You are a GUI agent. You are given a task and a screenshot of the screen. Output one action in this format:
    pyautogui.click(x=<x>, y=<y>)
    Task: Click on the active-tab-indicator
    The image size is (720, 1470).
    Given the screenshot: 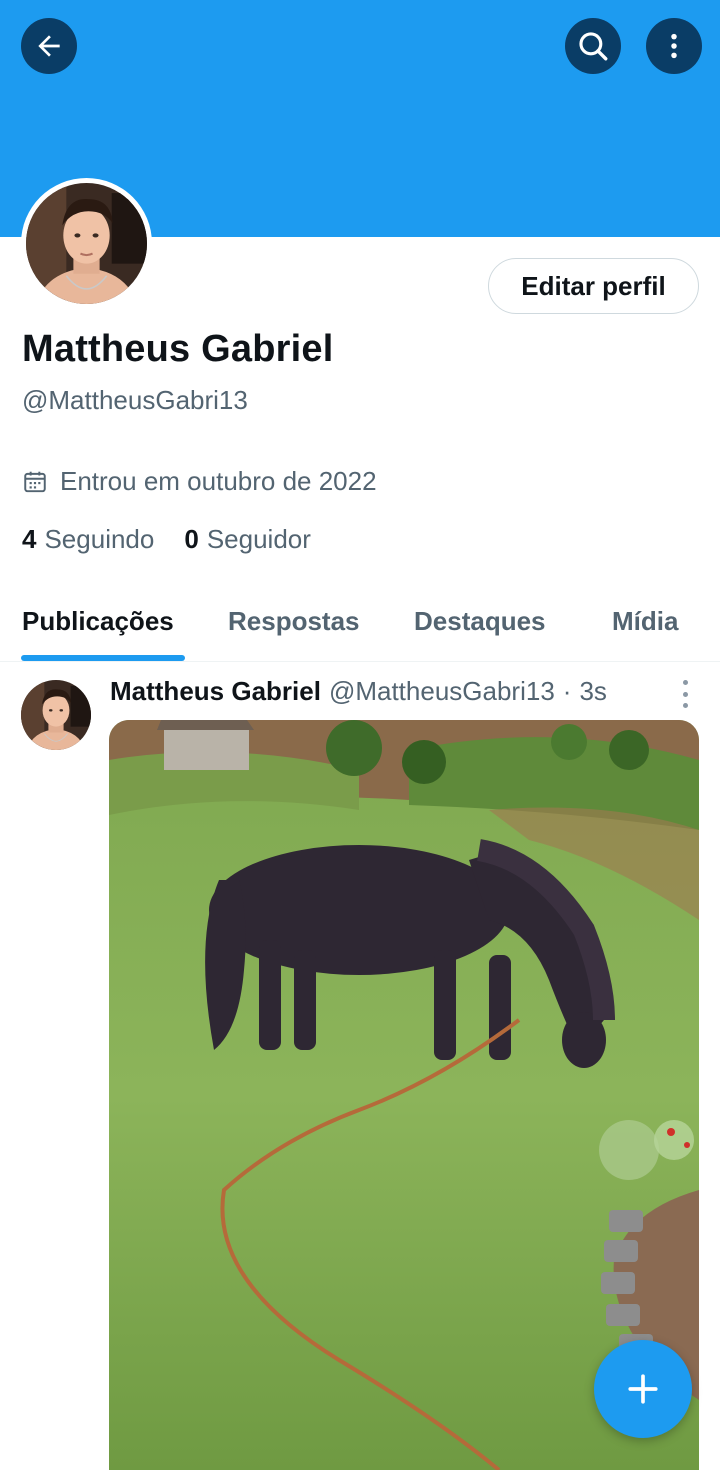 What is the action you would take?
    pyautogui.click(x=103, y=658)
    